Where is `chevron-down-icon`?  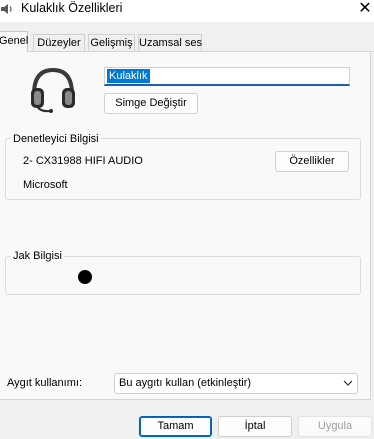 chevron-down-icon is located at coordinates (348, 384).